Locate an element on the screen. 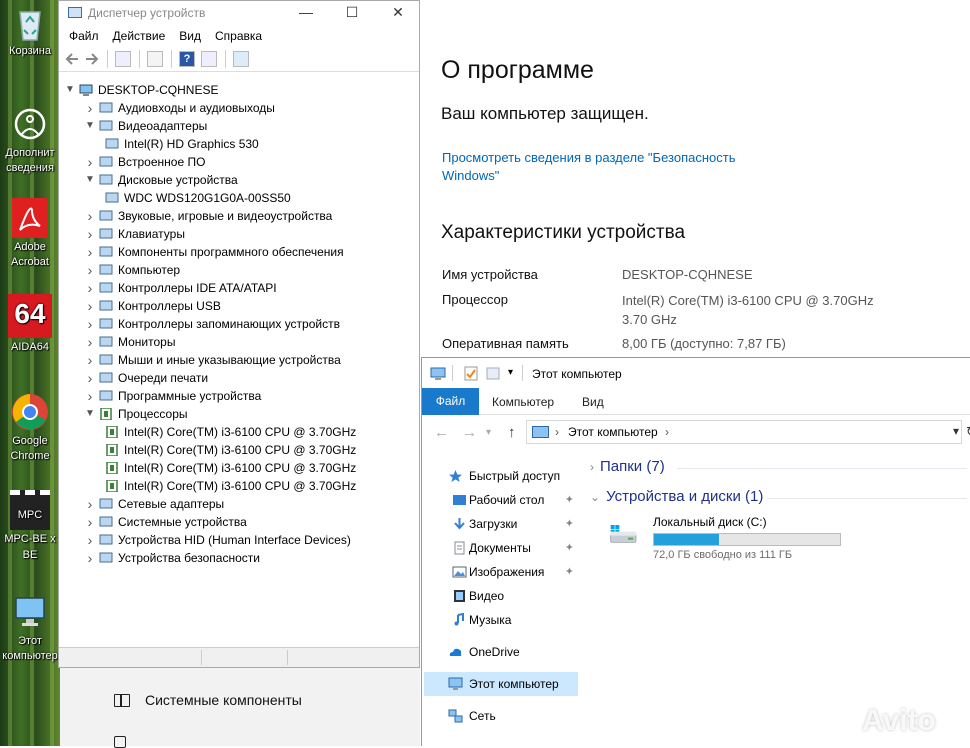 This screenshot has height=748, width=970. chrome-icon is located at coordinates (30, 412).